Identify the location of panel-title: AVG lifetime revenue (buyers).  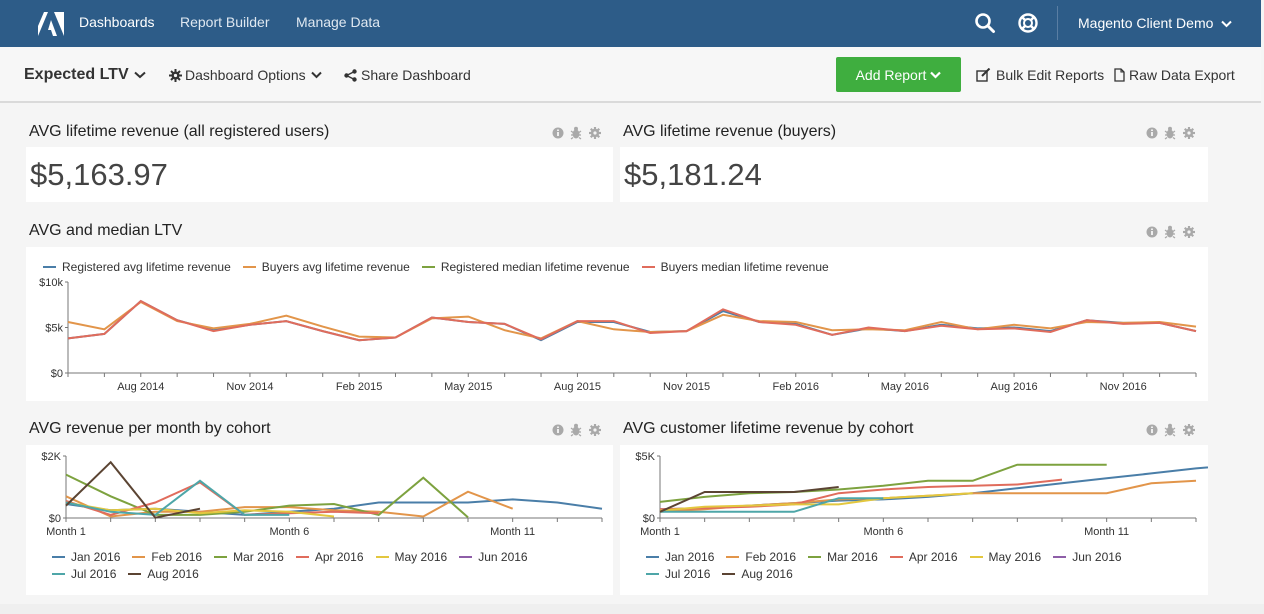
(730, 131).